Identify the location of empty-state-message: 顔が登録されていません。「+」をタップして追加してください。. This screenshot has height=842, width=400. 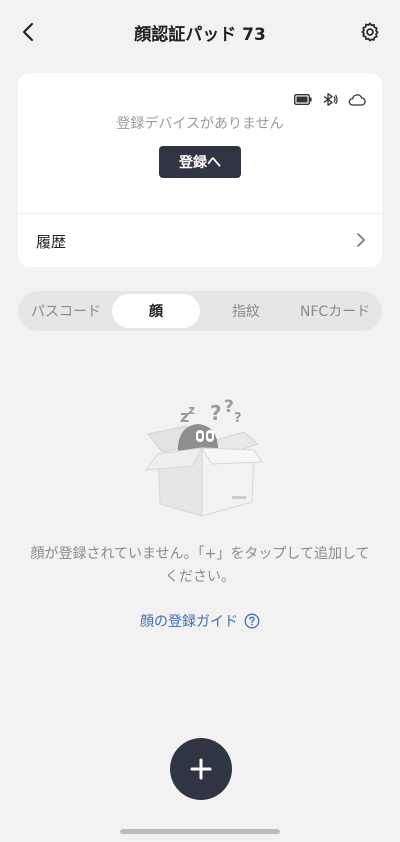
(200, 565).